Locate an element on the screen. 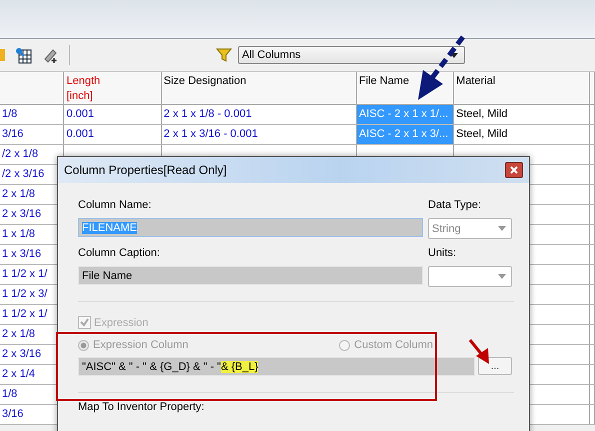  field-label: Units: is located at coordinates (443, 253).